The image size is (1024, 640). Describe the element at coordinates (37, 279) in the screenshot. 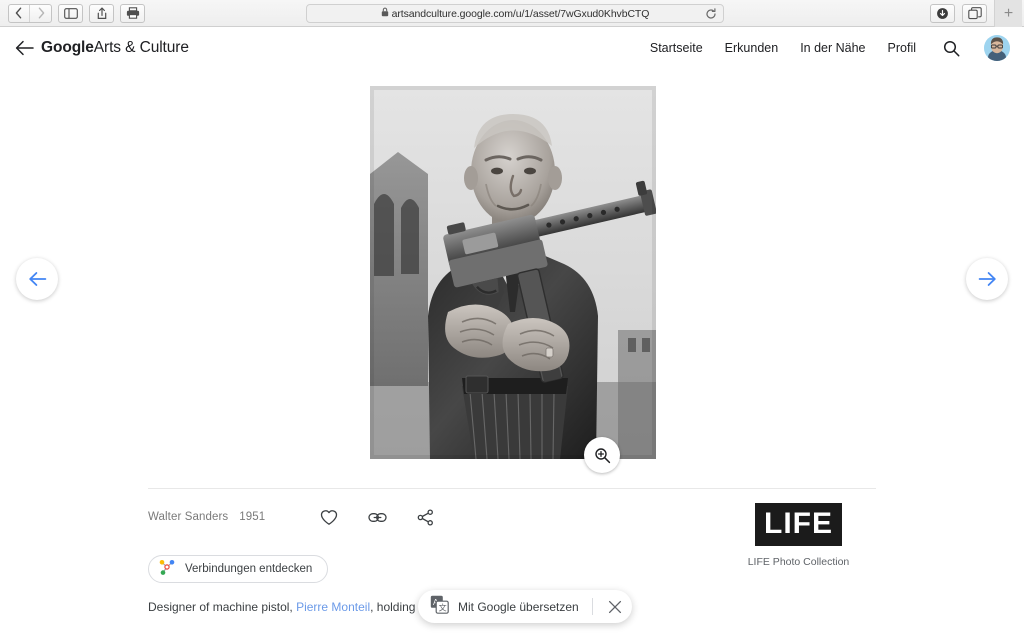

I see `previous-artwork-button` at that location.